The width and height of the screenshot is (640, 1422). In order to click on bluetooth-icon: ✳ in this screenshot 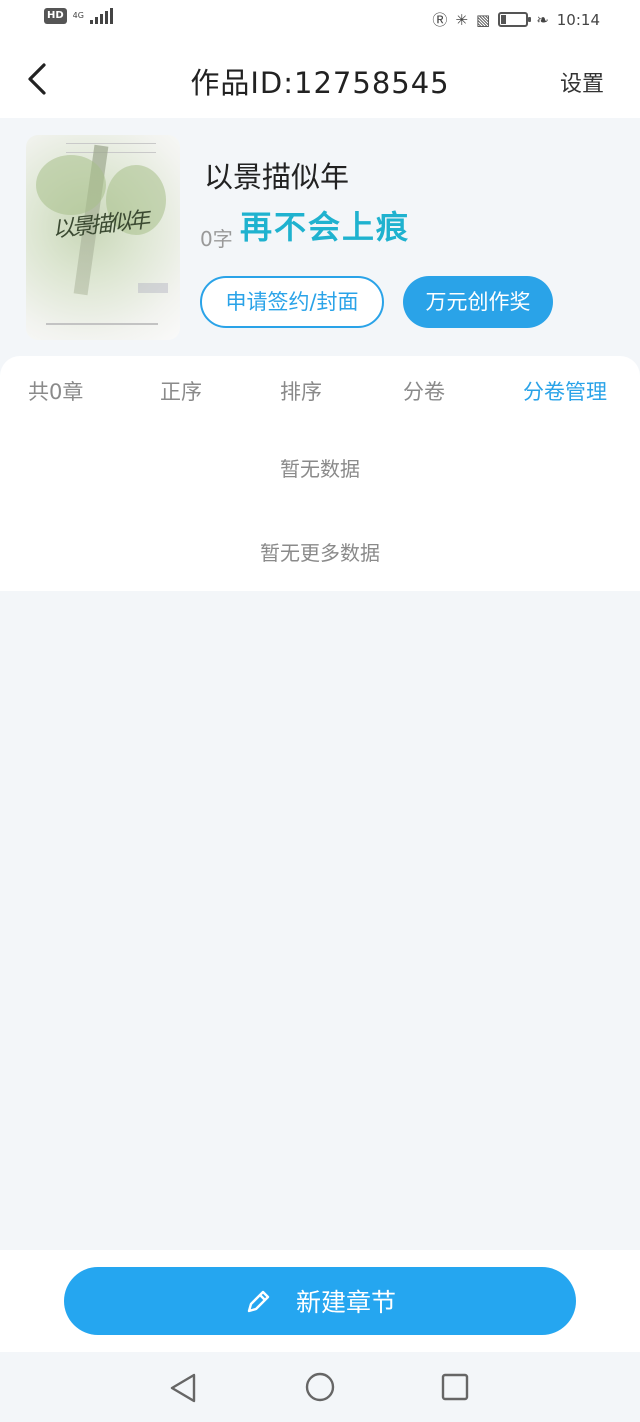, I will do `click(461, 19)`.